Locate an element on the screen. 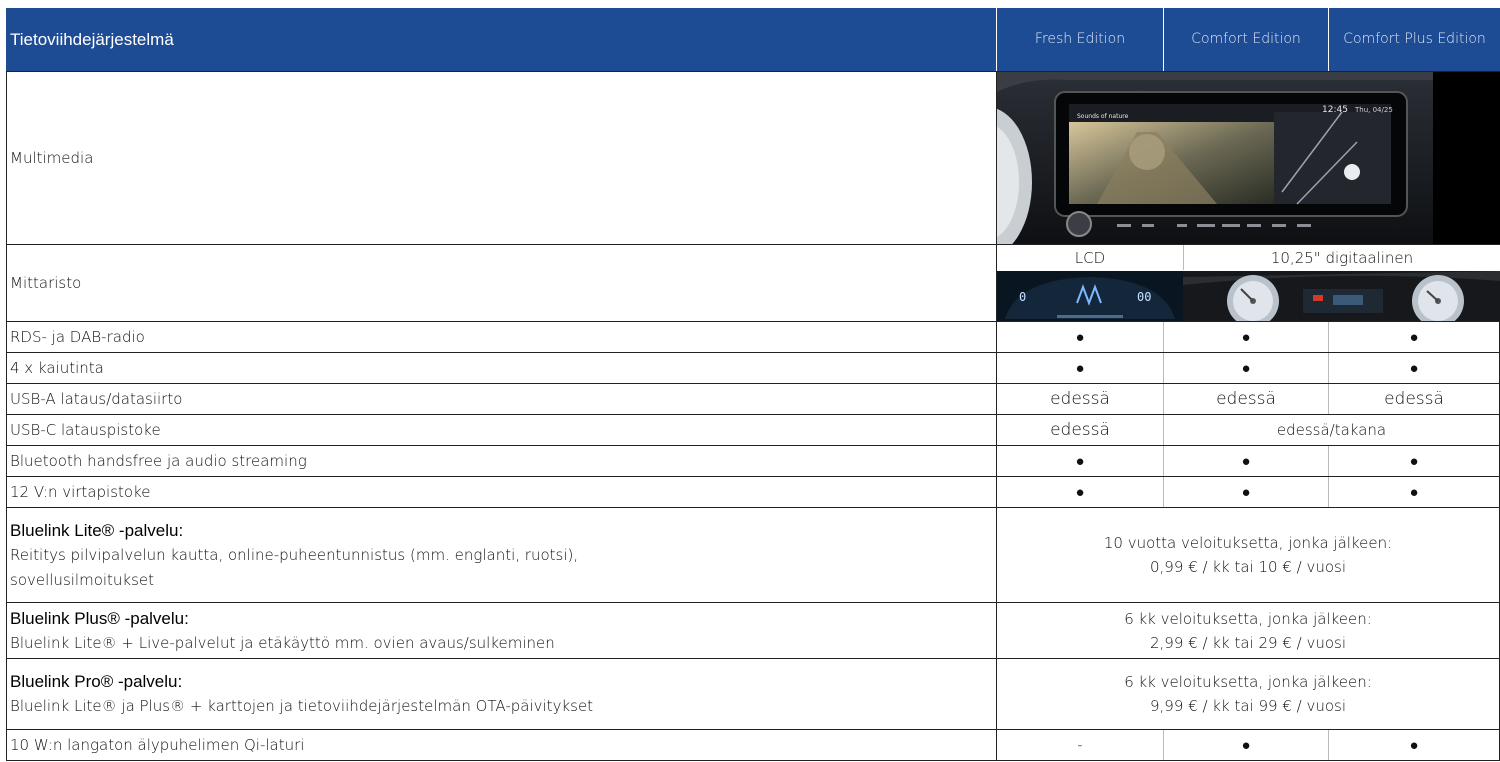  row-label: Bluetooth handsfree ja audio streaming is located at coordinates (501, 461).